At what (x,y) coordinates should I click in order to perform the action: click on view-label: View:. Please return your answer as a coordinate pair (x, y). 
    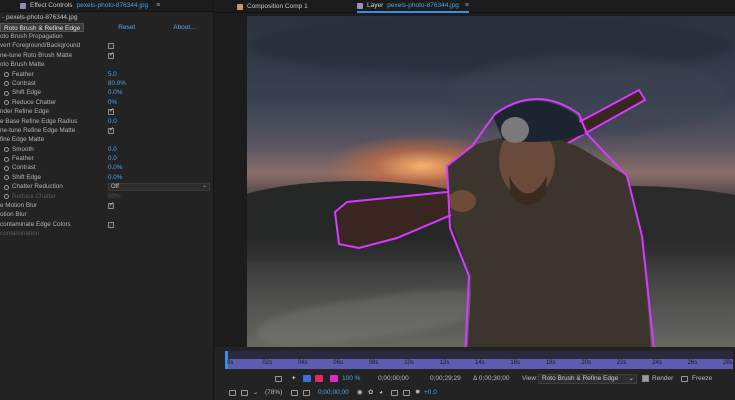
    Looking at the image, I should click on (530, 378).